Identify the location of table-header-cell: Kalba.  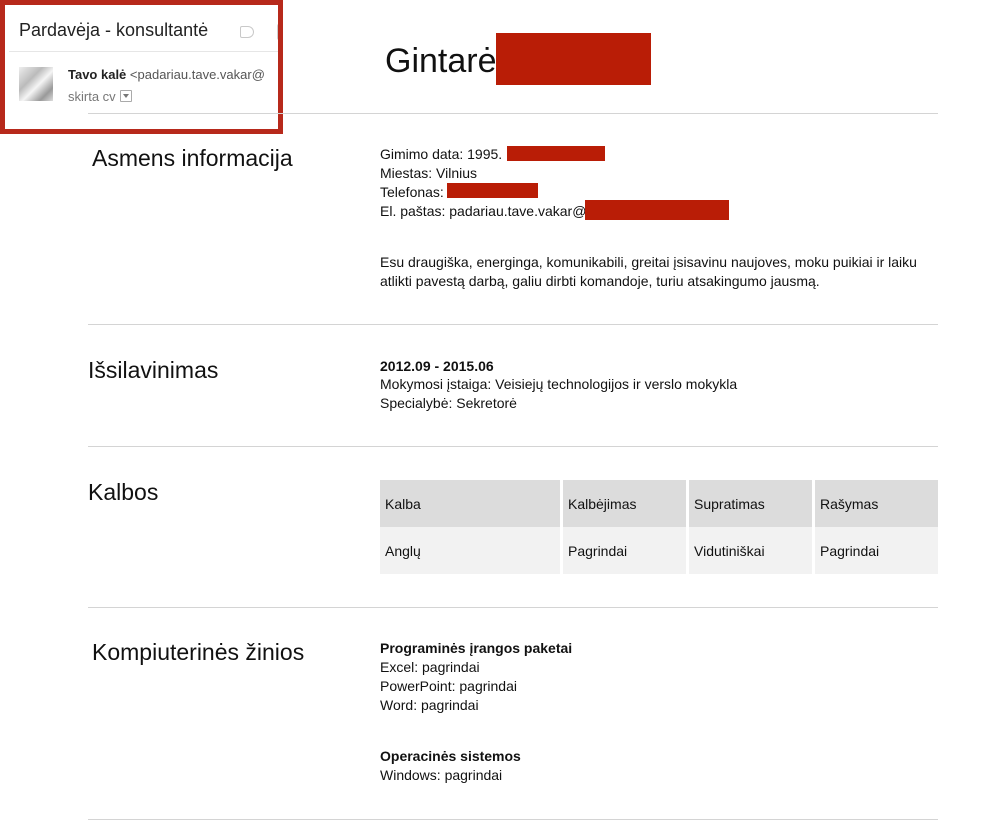
(470, 503).